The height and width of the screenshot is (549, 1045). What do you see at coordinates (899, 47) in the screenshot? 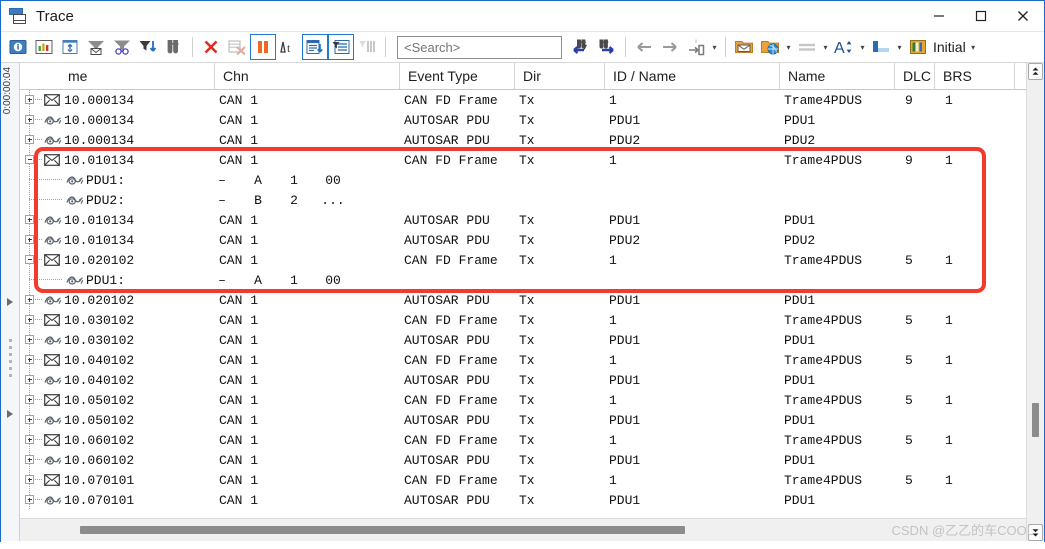
I see `color-scheme-dropdown-caret: ▾` at bounding box center [899, 47].